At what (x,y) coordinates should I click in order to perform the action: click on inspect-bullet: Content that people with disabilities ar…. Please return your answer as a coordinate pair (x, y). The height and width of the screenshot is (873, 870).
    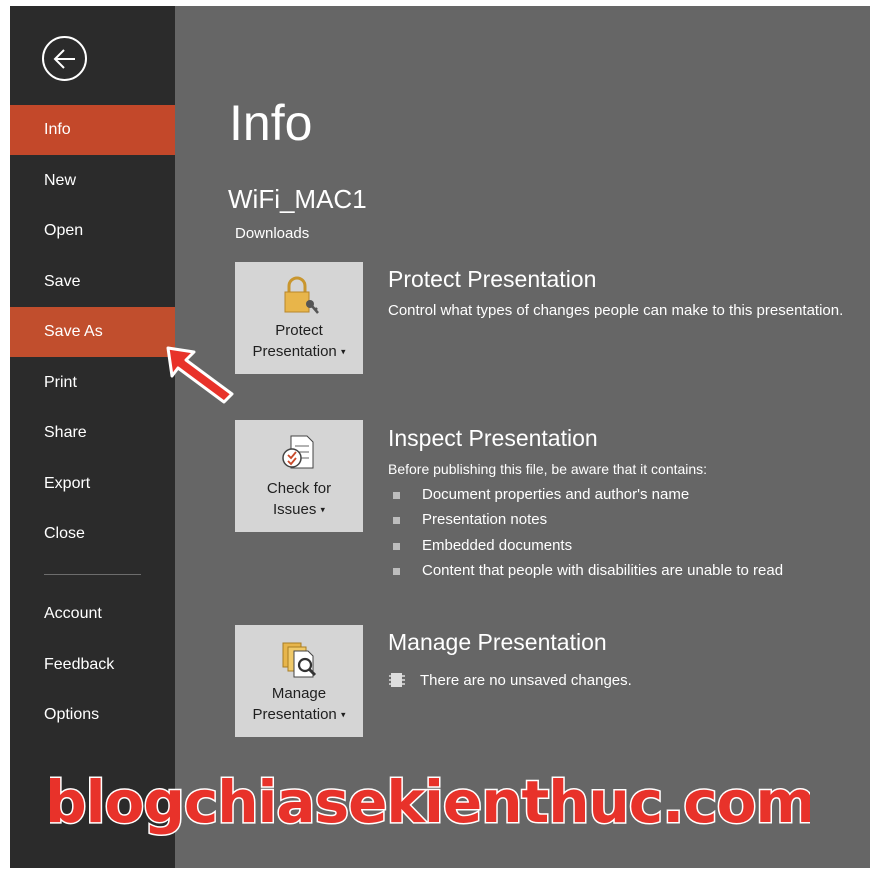
    Looking at the image, I should click on (588, 570).